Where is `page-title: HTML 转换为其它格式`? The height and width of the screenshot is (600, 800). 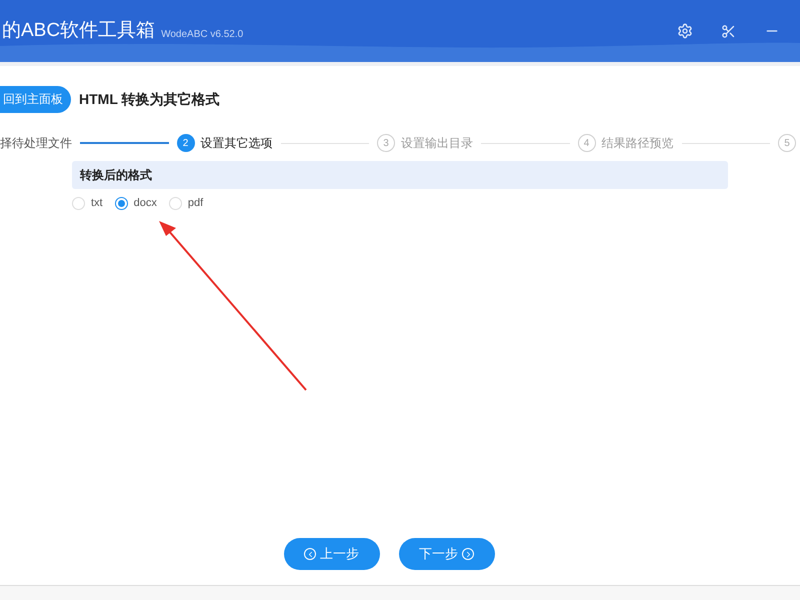
page-title: HTML 转换为其它格式 is located at coordinates (149, 99).